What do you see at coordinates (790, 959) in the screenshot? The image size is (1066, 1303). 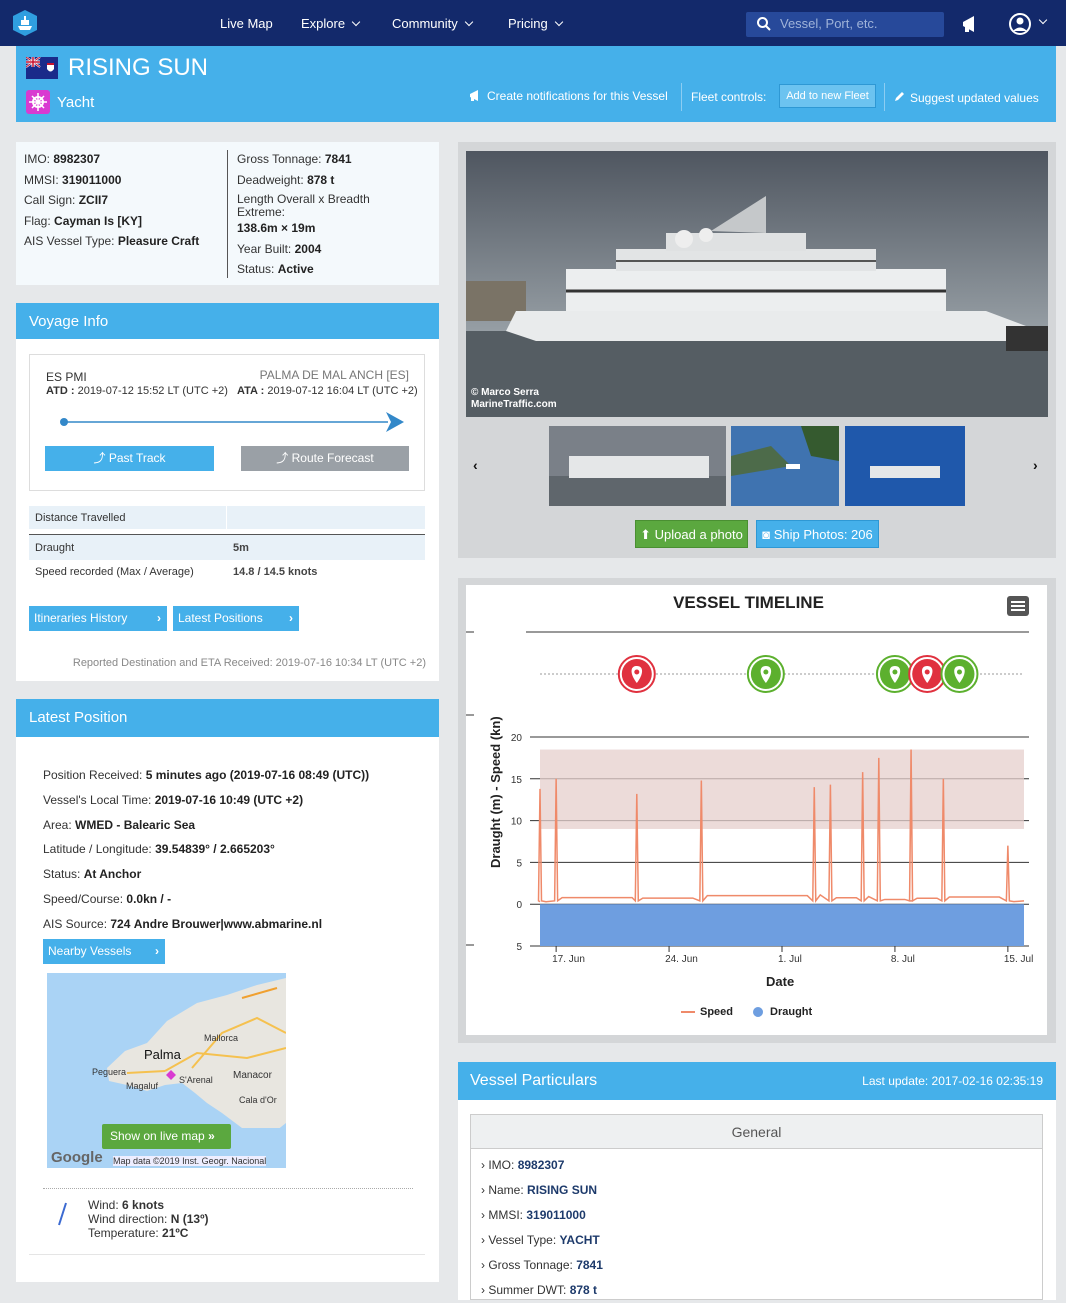 I see `x-tick-label: 1. Jul` at bounding box center [790, 959].